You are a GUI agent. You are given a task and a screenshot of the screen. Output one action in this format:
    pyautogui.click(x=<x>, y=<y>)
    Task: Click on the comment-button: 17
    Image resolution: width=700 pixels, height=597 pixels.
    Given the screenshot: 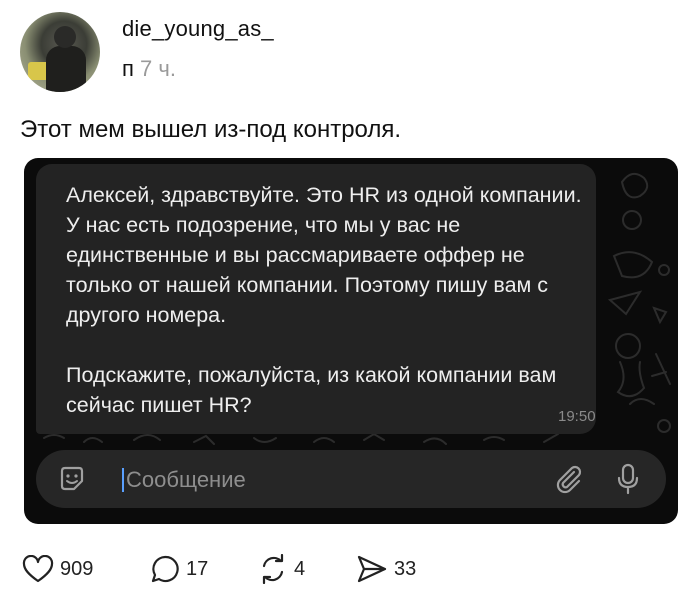 What is the action you would take?
    pyautogui.click(x=179, y=569)
    